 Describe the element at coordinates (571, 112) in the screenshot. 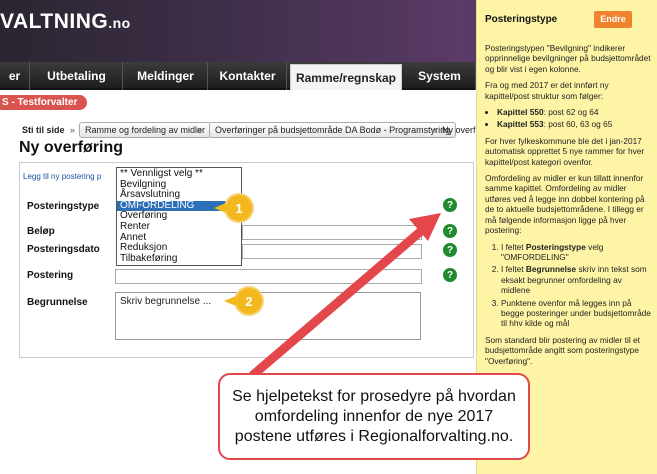

I see `chapter-posts: : post 62 og 64` at that location.